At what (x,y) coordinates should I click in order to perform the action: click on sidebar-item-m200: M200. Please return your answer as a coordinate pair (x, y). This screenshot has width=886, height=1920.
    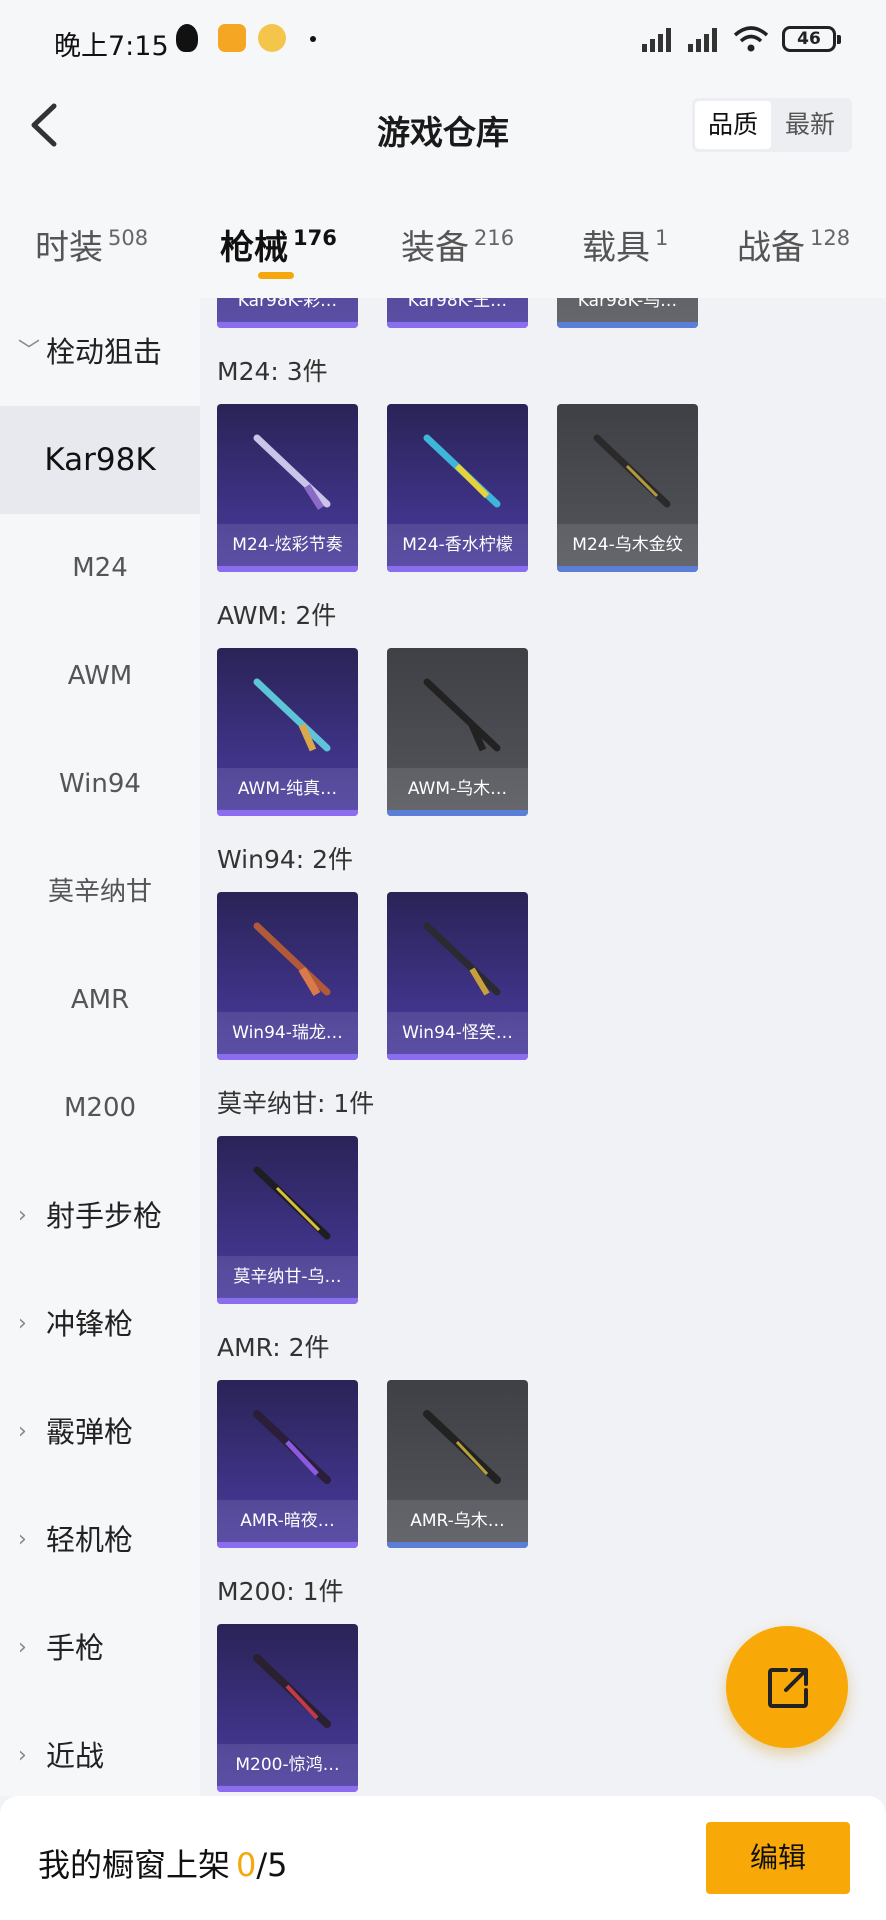
    Looking at the image, I should click on (100, 1108).